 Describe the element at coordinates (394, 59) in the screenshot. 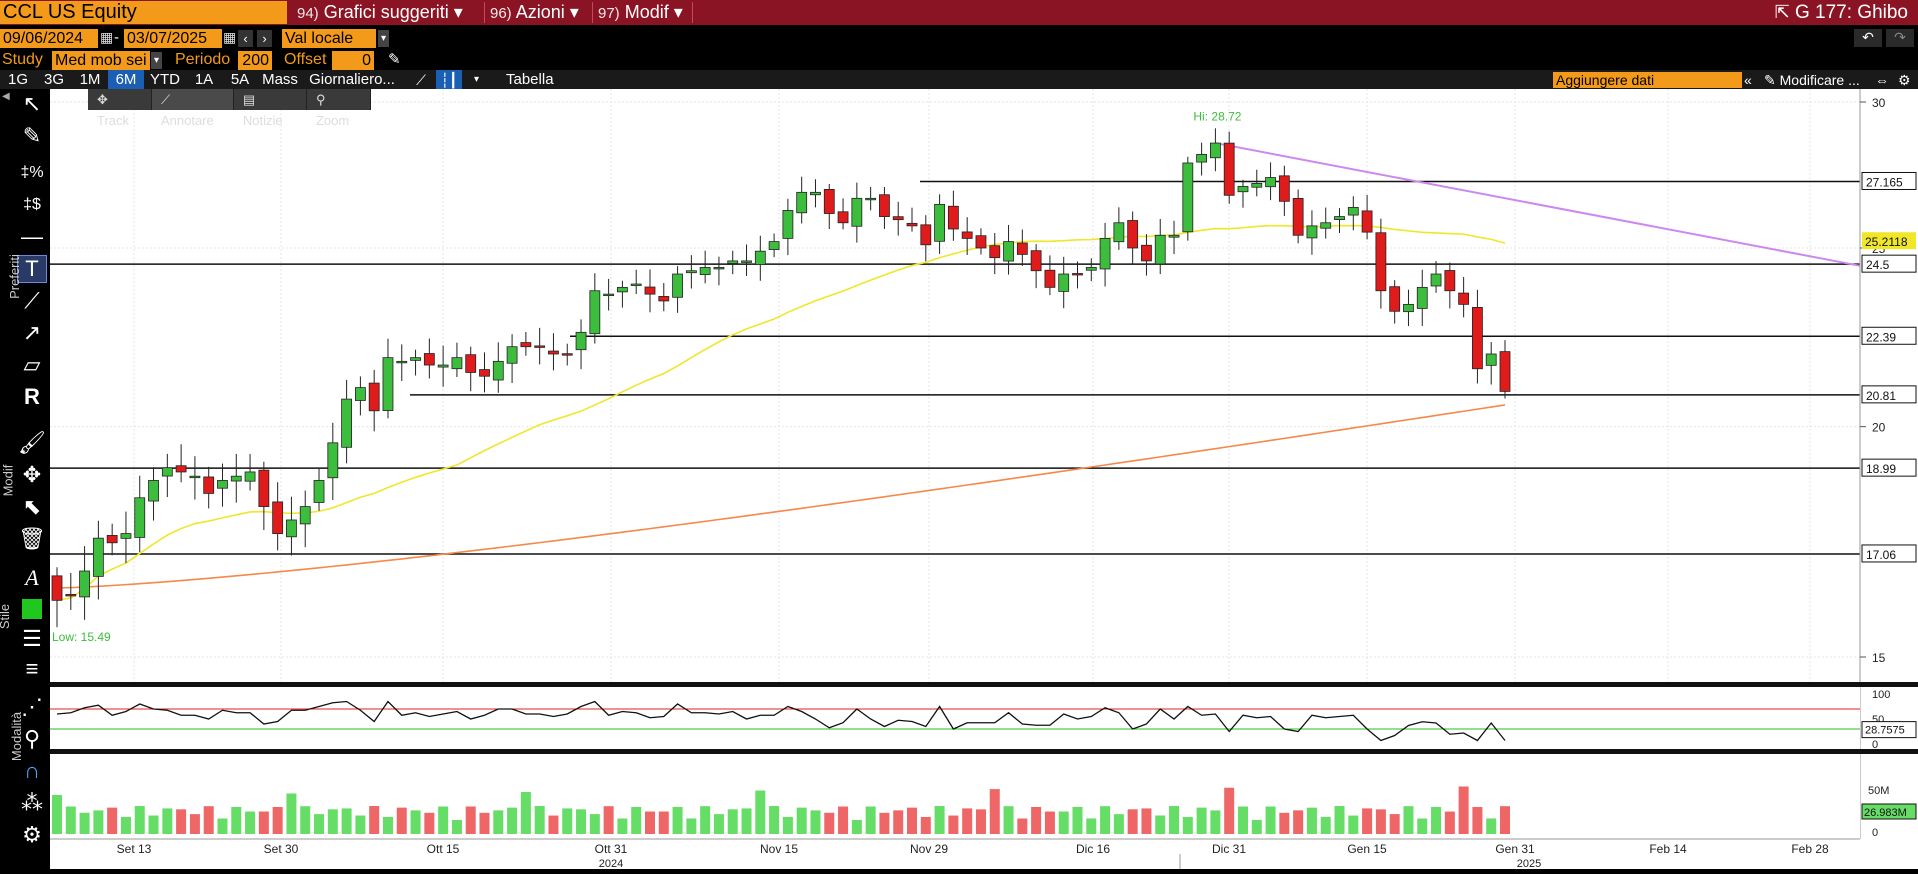

I see `pencil-icon: ✎` at that location.